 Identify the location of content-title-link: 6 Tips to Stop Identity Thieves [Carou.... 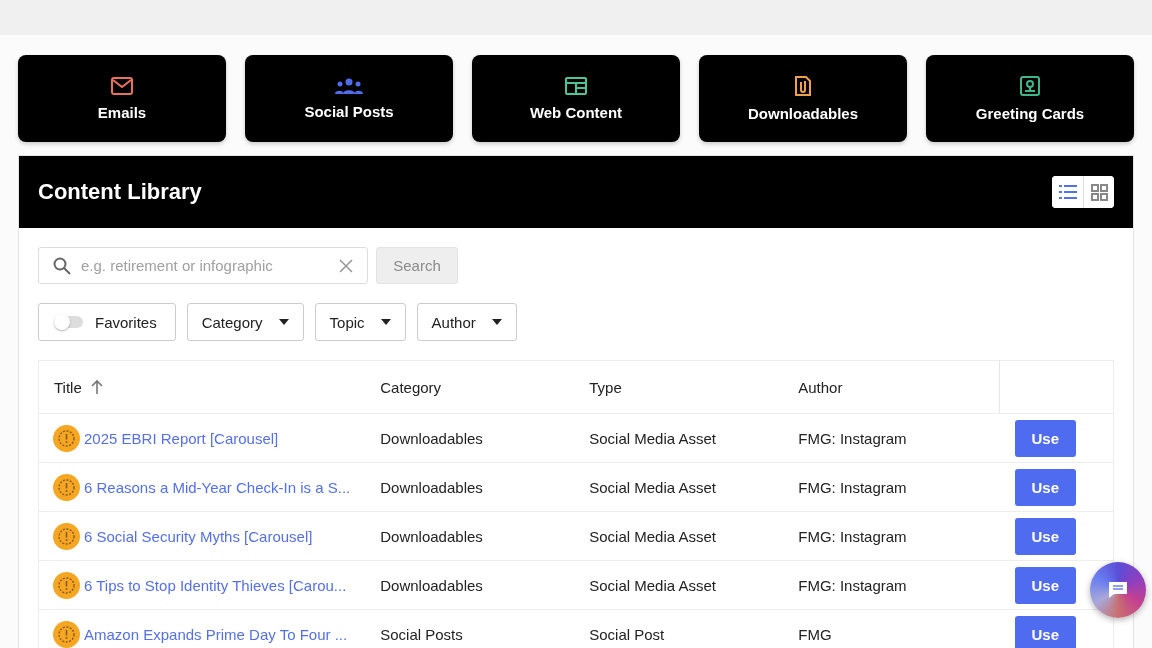
(215, 585).